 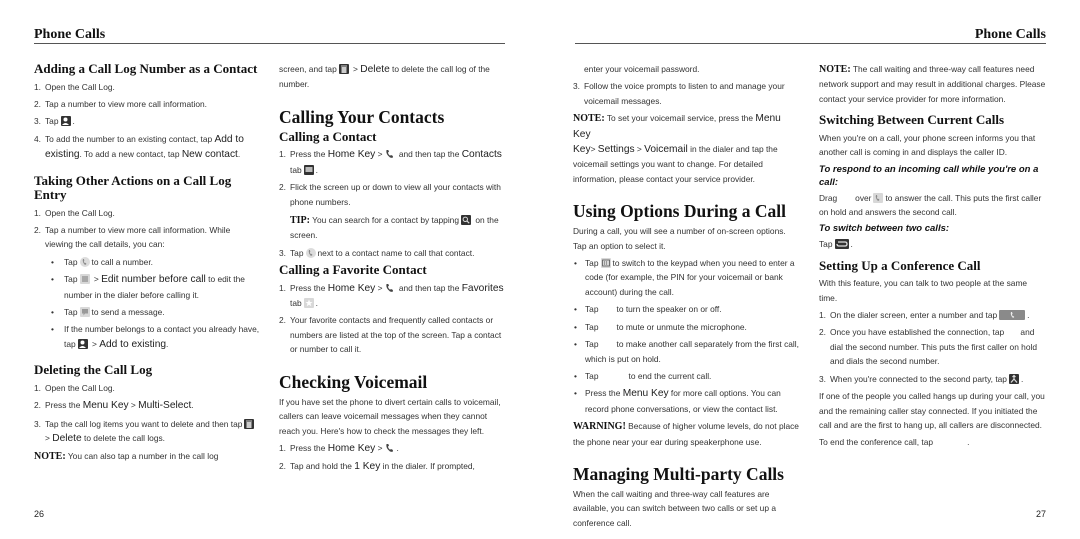 I want to click on add-call-icon, so click(x=608, y=344).